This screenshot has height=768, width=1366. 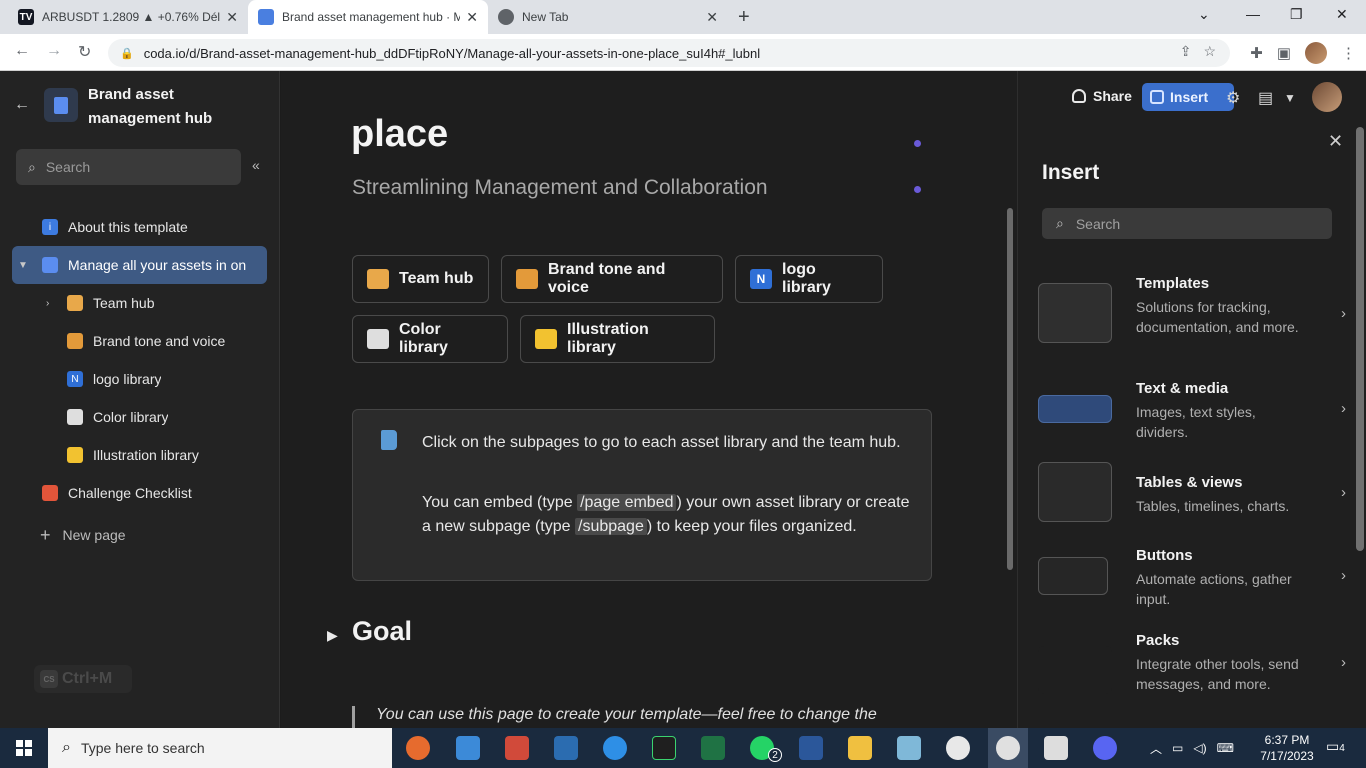 What do you see at coordinates (607, 278) in the screenshot?
I see `chip-label: Brand tone and voice` at bounding box center [607, 278].